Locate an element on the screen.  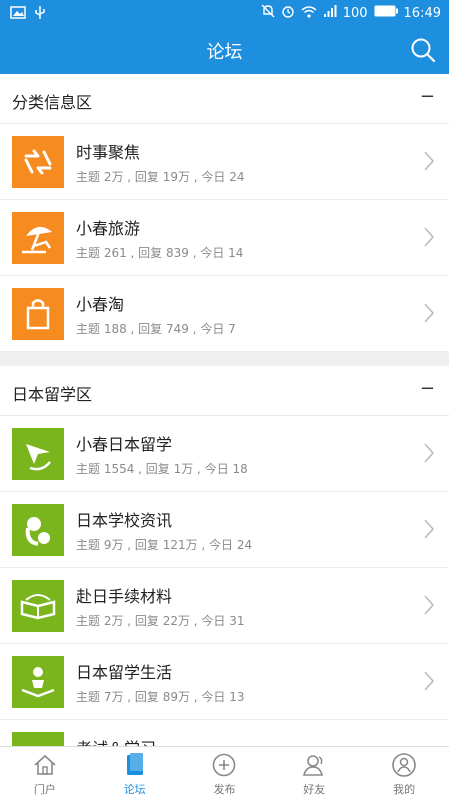
forum-name: 小春旅游 is located at coordinates (108, 228).